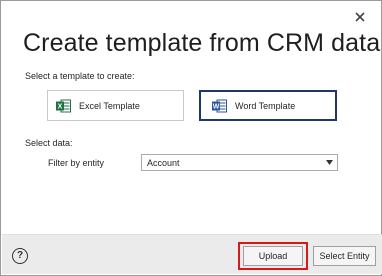 This screenshot has height=276, width=382. What do you see at coordinates (329, 162) in the screenshot?
I see `dropdown-arrow-icon` at bounding box center [329, 162].